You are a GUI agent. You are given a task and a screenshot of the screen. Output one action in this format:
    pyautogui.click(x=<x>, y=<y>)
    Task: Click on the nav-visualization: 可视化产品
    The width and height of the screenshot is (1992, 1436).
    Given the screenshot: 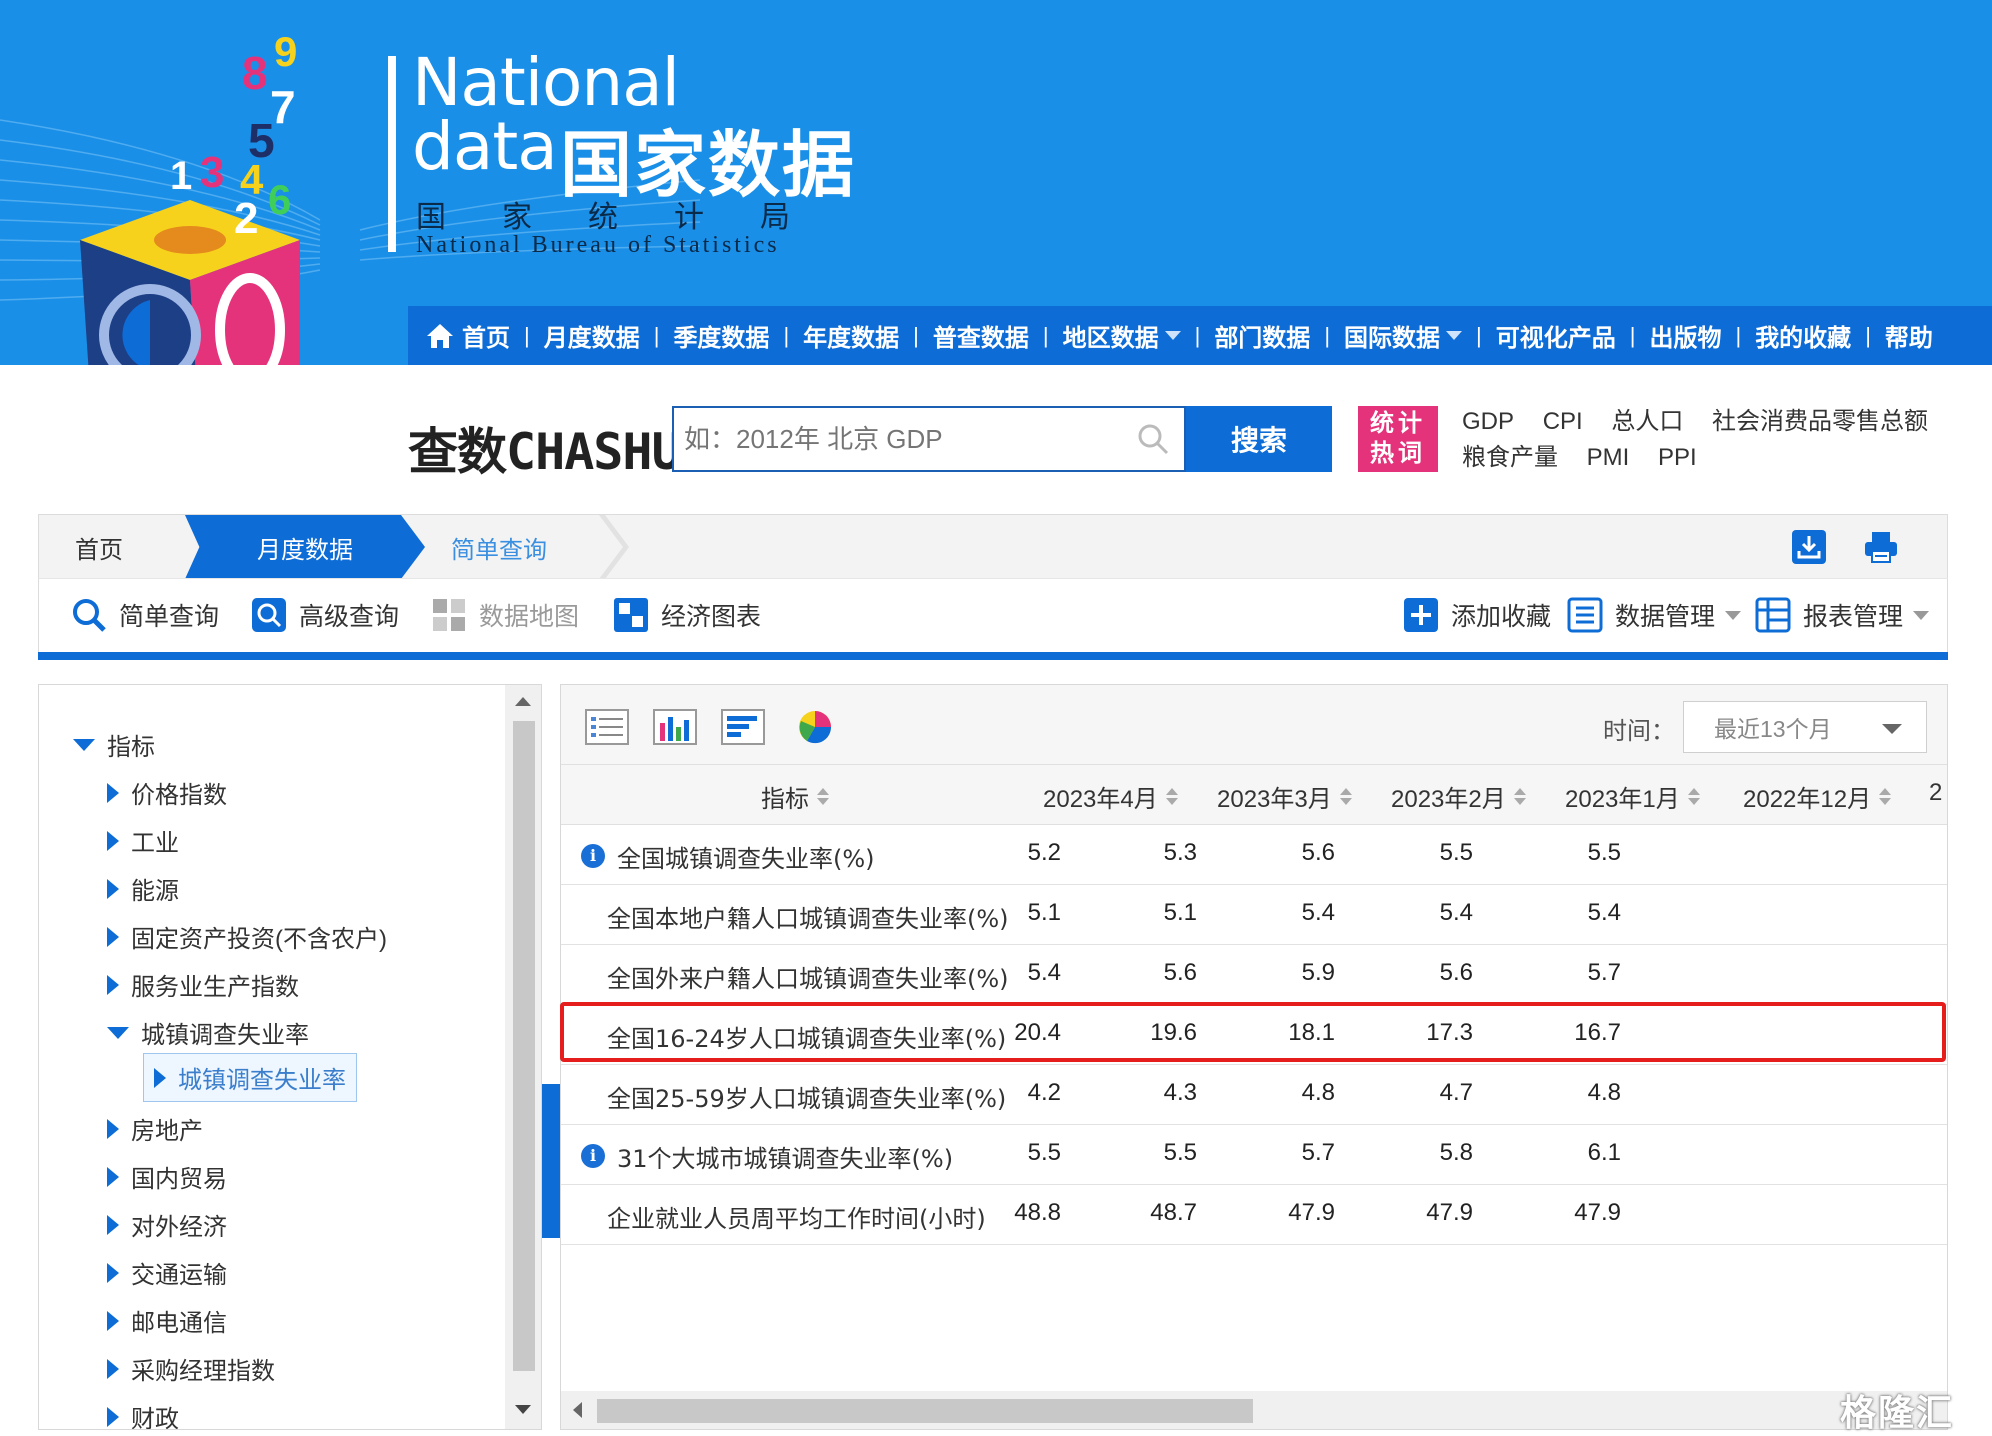 What is the action you would take?
    pyautogui.click(x=1556, y=335)
    